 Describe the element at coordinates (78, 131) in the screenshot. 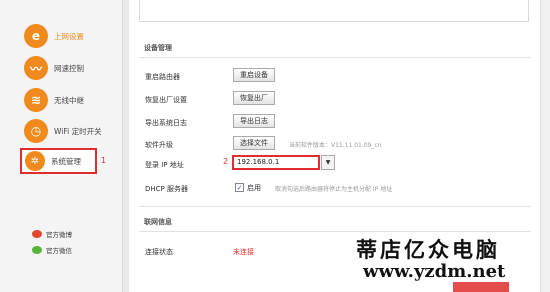

I see `sidebar-item-label: WiFi 定时开关` at that location.